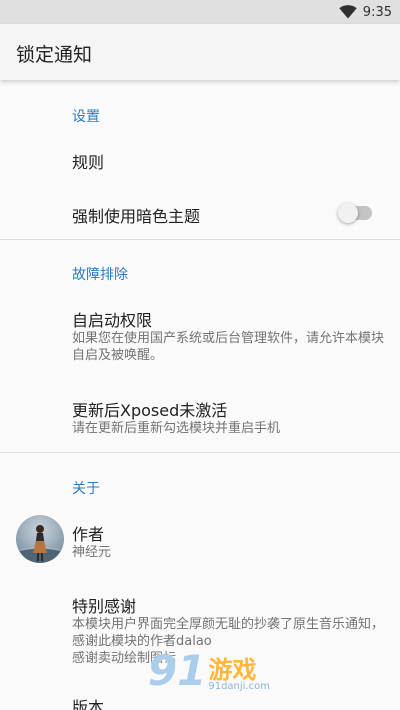 Image resolution: width=400 pixels, height=710 pixels. What do you see at coordinates (176, 428) in the screenshot?
I see `pref-xposed-summary: 请在更新后重新勾选模块并重启手机` at bounding box center [176, 428].